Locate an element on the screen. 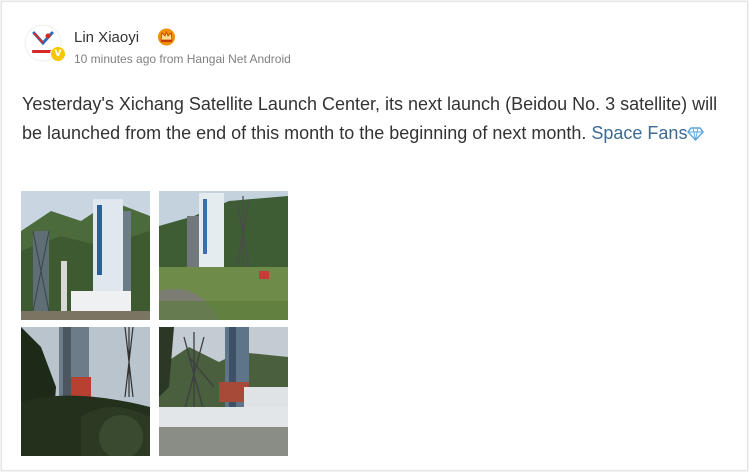 The height and width of the screenshot is (472, 749). verified-badge-icon: V is located at coordinates (58, 54).